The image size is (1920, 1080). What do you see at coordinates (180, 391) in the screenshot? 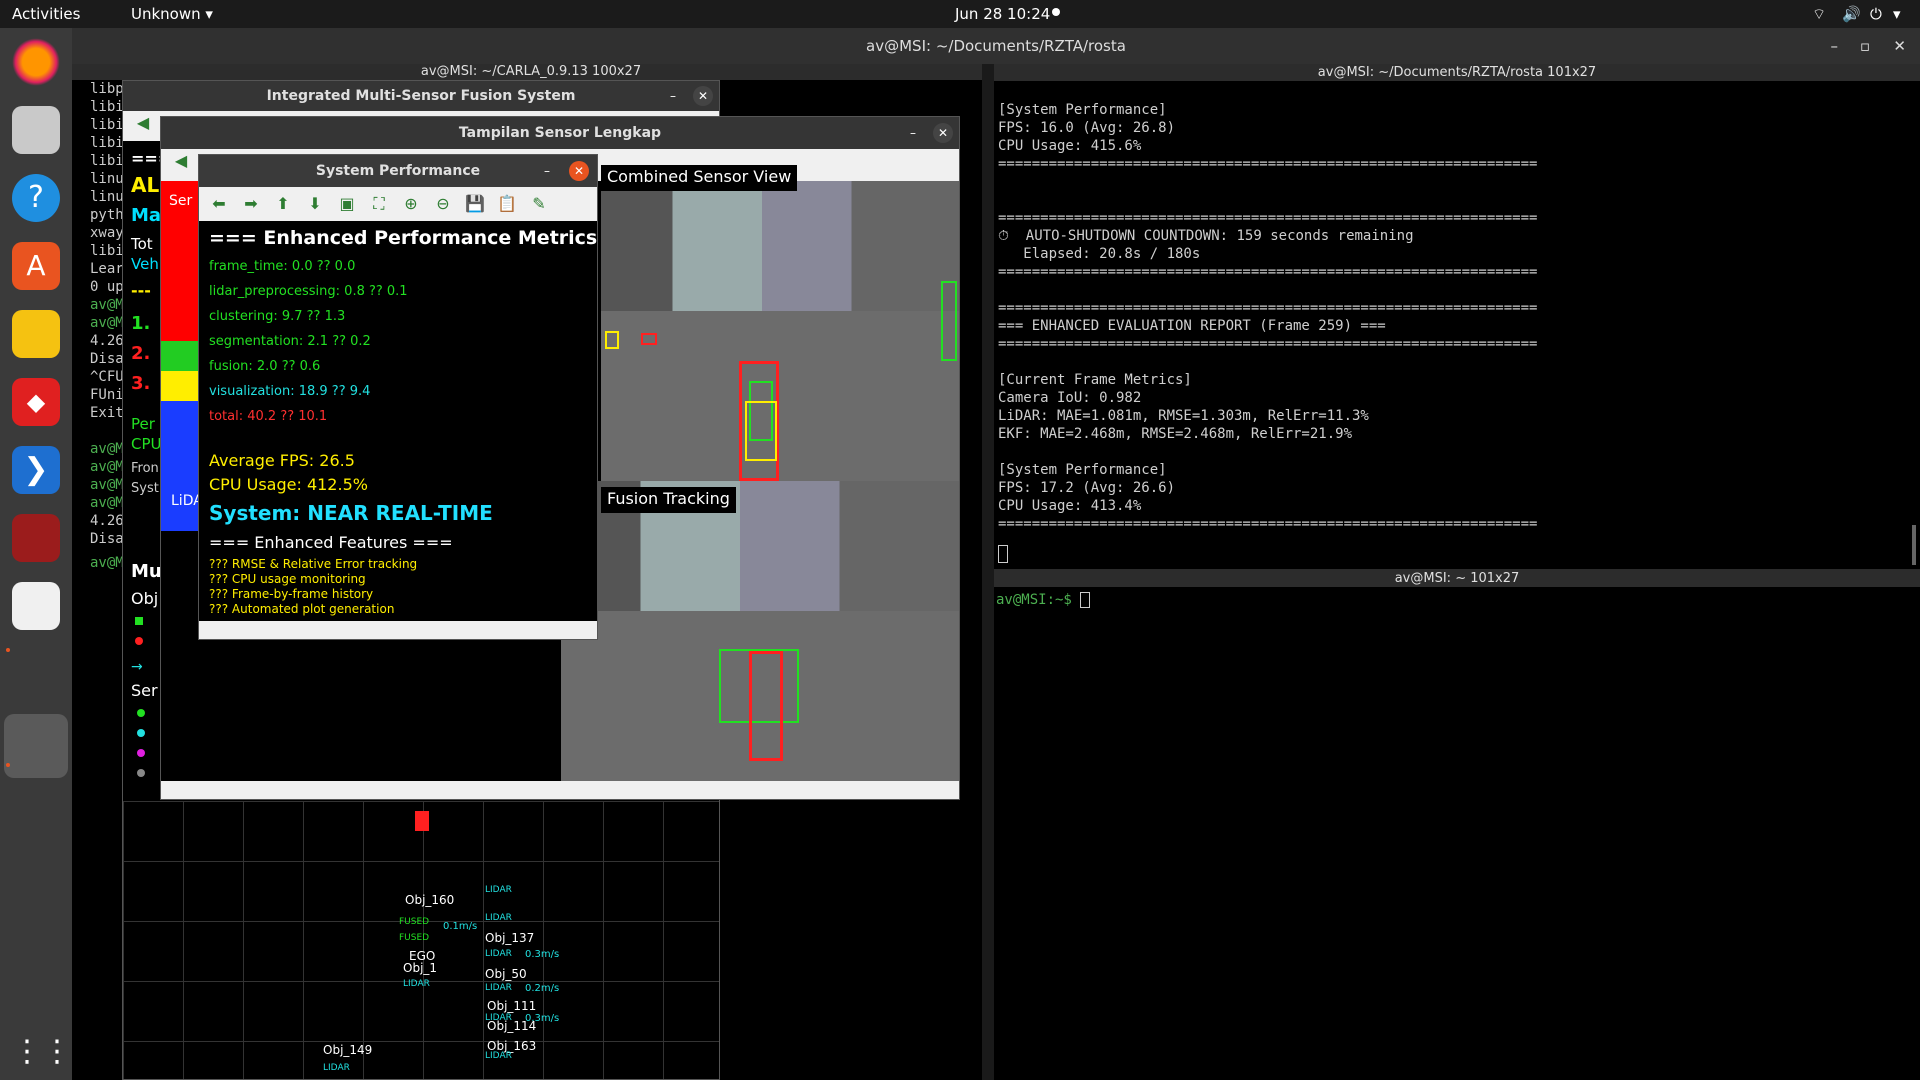
I see `lidar-colored-panel` at bounding box center [180, 391].